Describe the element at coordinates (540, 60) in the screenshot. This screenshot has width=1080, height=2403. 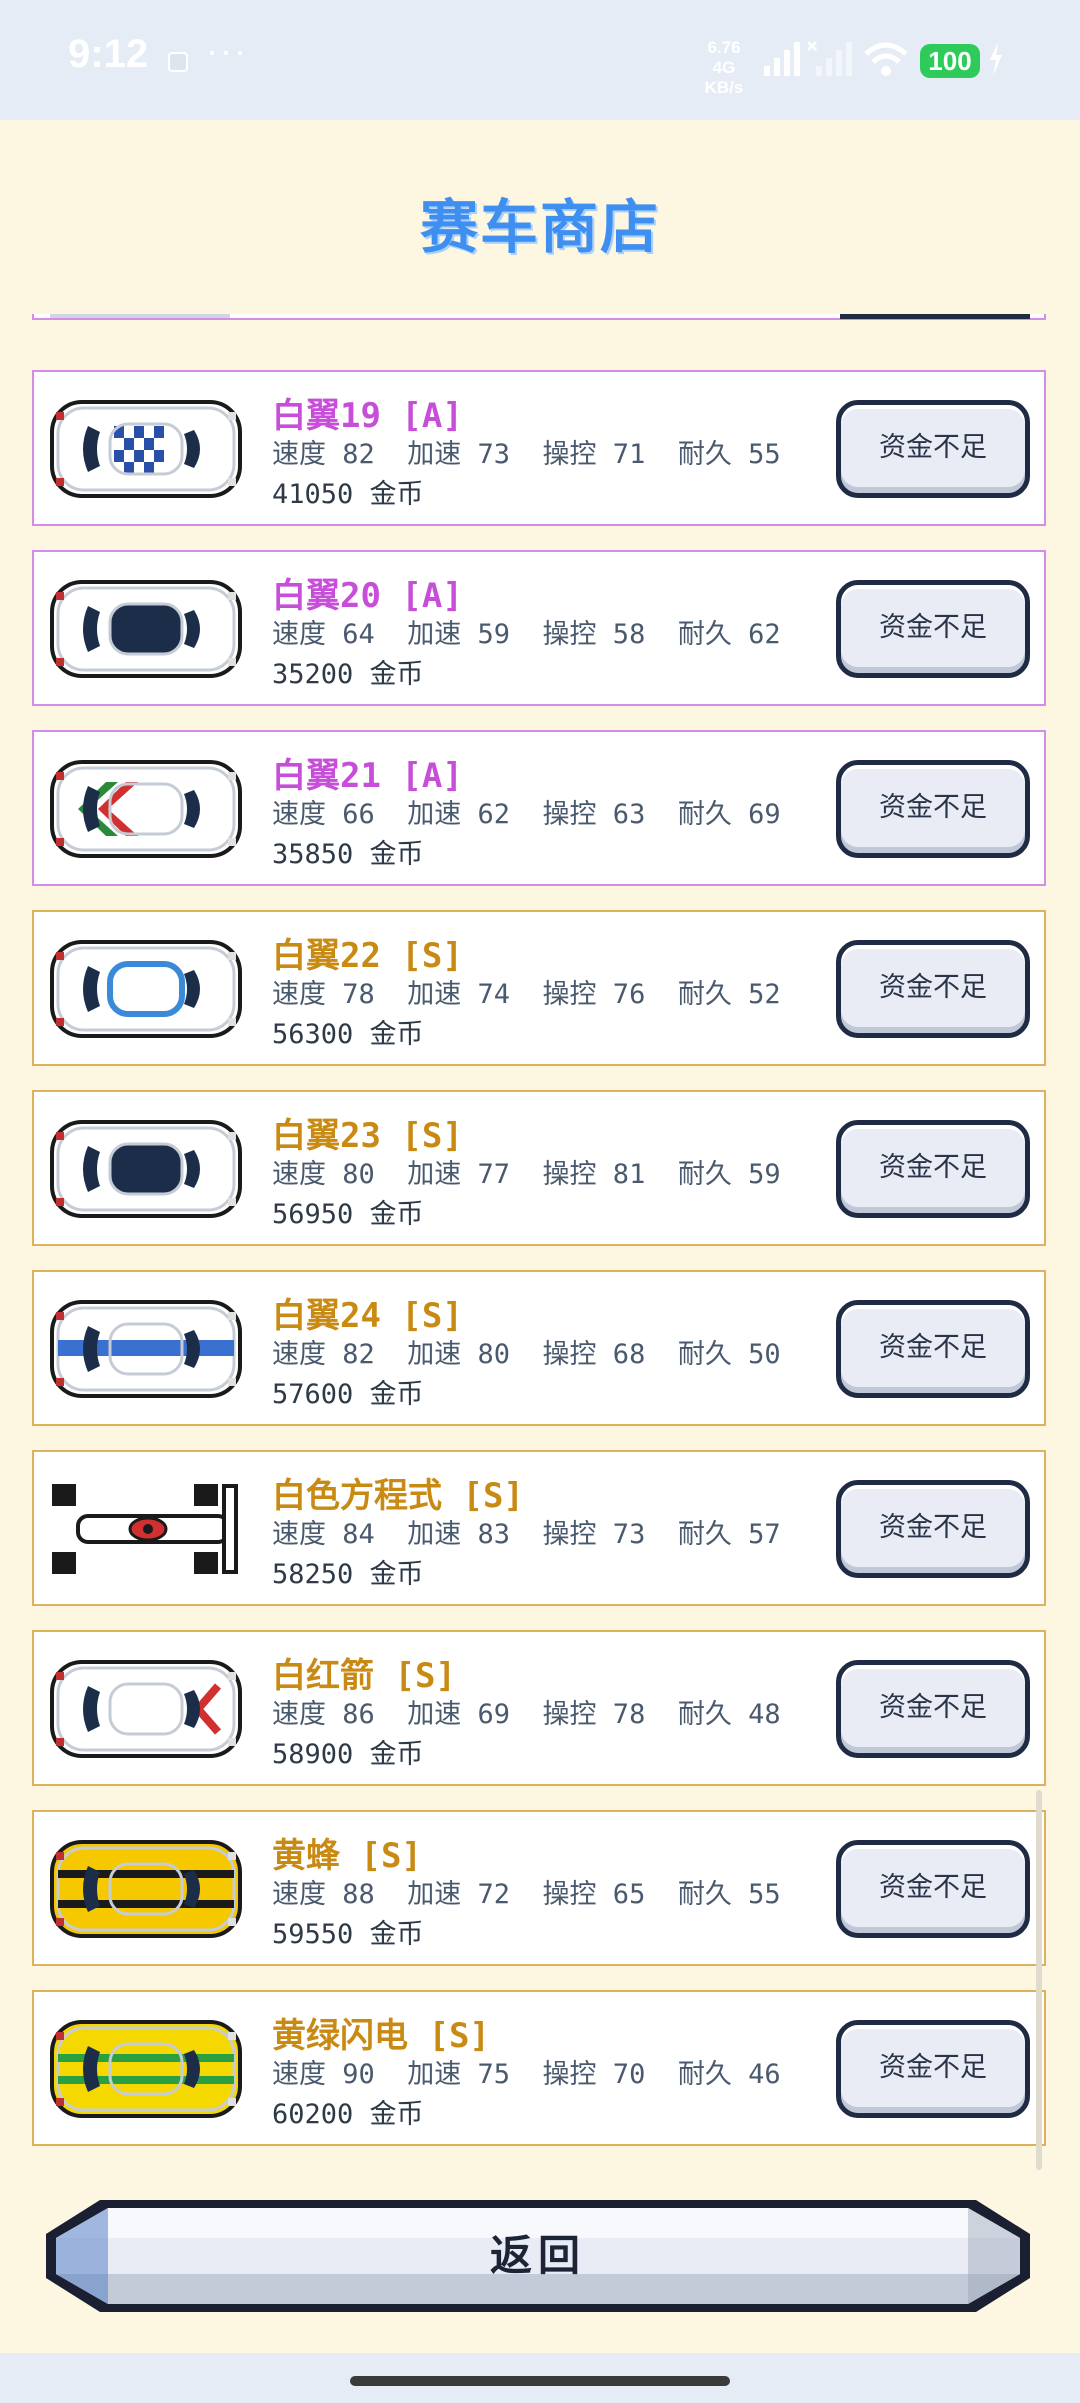
I see `status-bar: 9:12 ··· 6.76 4G KB/s 100` at that location.